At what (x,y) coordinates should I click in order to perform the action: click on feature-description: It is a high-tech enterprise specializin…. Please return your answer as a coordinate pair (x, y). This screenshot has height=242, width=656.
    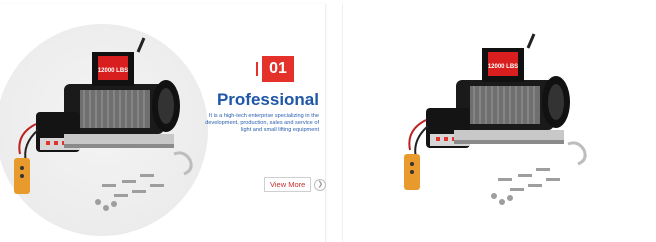
    Looking at the image, I should click on (262, 123).